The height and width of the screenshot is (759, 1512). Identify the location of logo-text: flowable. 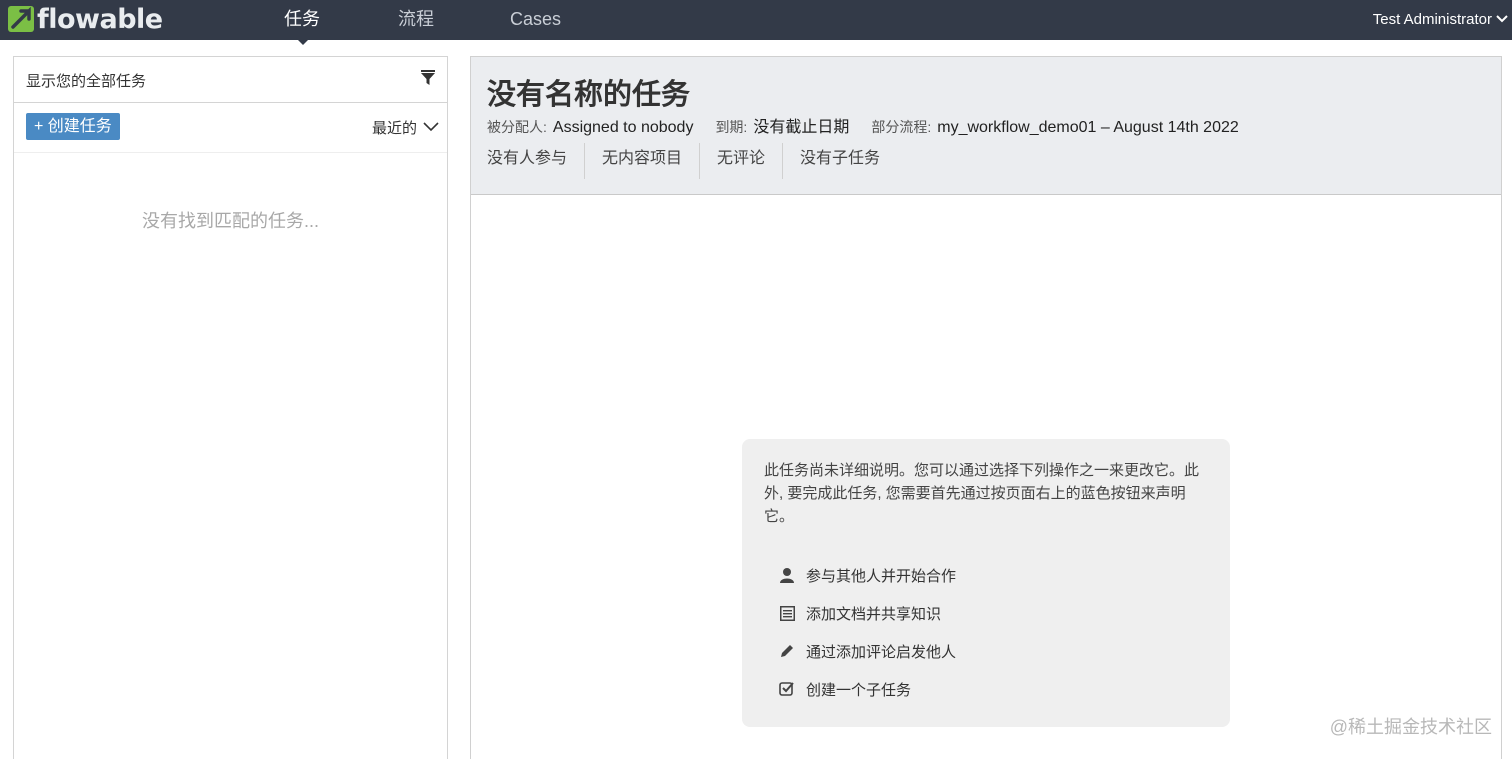
(100, 19).